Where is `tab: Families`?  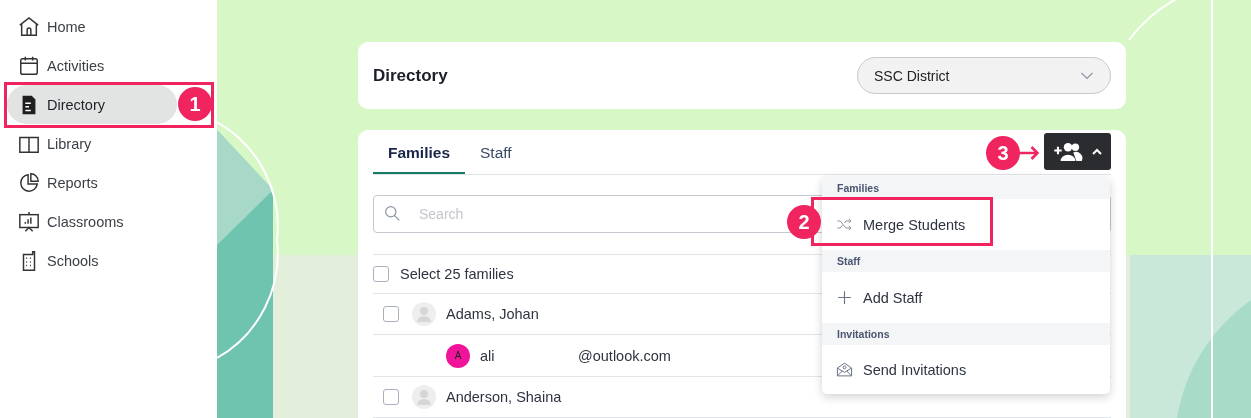 tab: Families is located at coordinates (419, 159).